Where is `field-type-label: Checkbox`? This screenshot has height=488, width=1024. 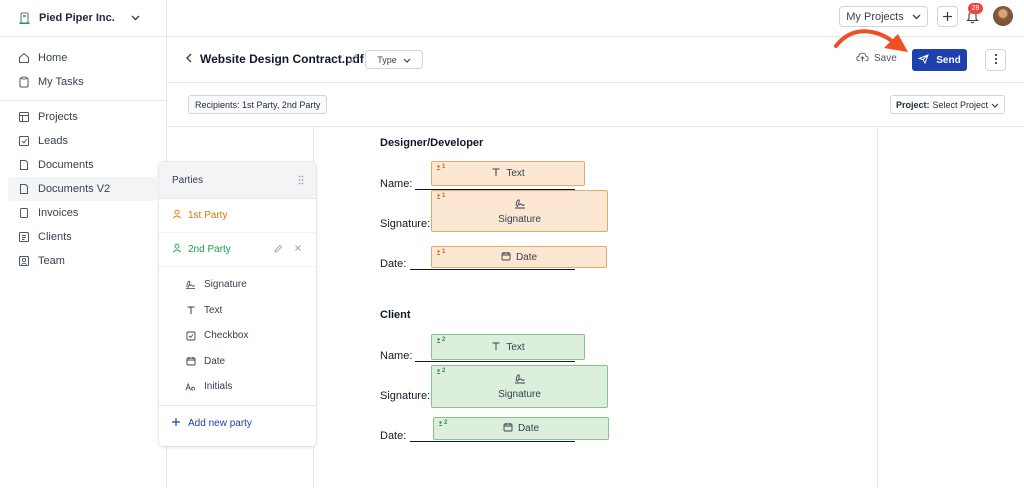
field-type-label: Checkbox is located at coordinates (226, 336).